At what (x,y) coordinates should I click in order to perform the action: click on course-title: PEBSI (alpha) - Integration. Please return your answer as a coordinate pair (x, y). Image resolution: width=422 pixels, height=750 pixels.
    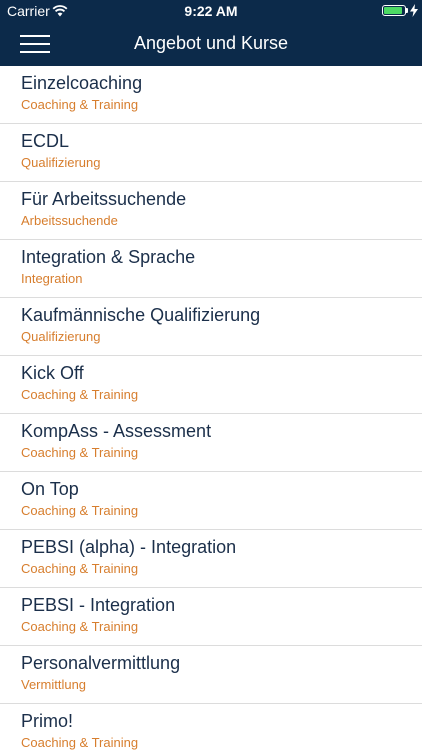
    Looking at the image, I should click on (129, 547).